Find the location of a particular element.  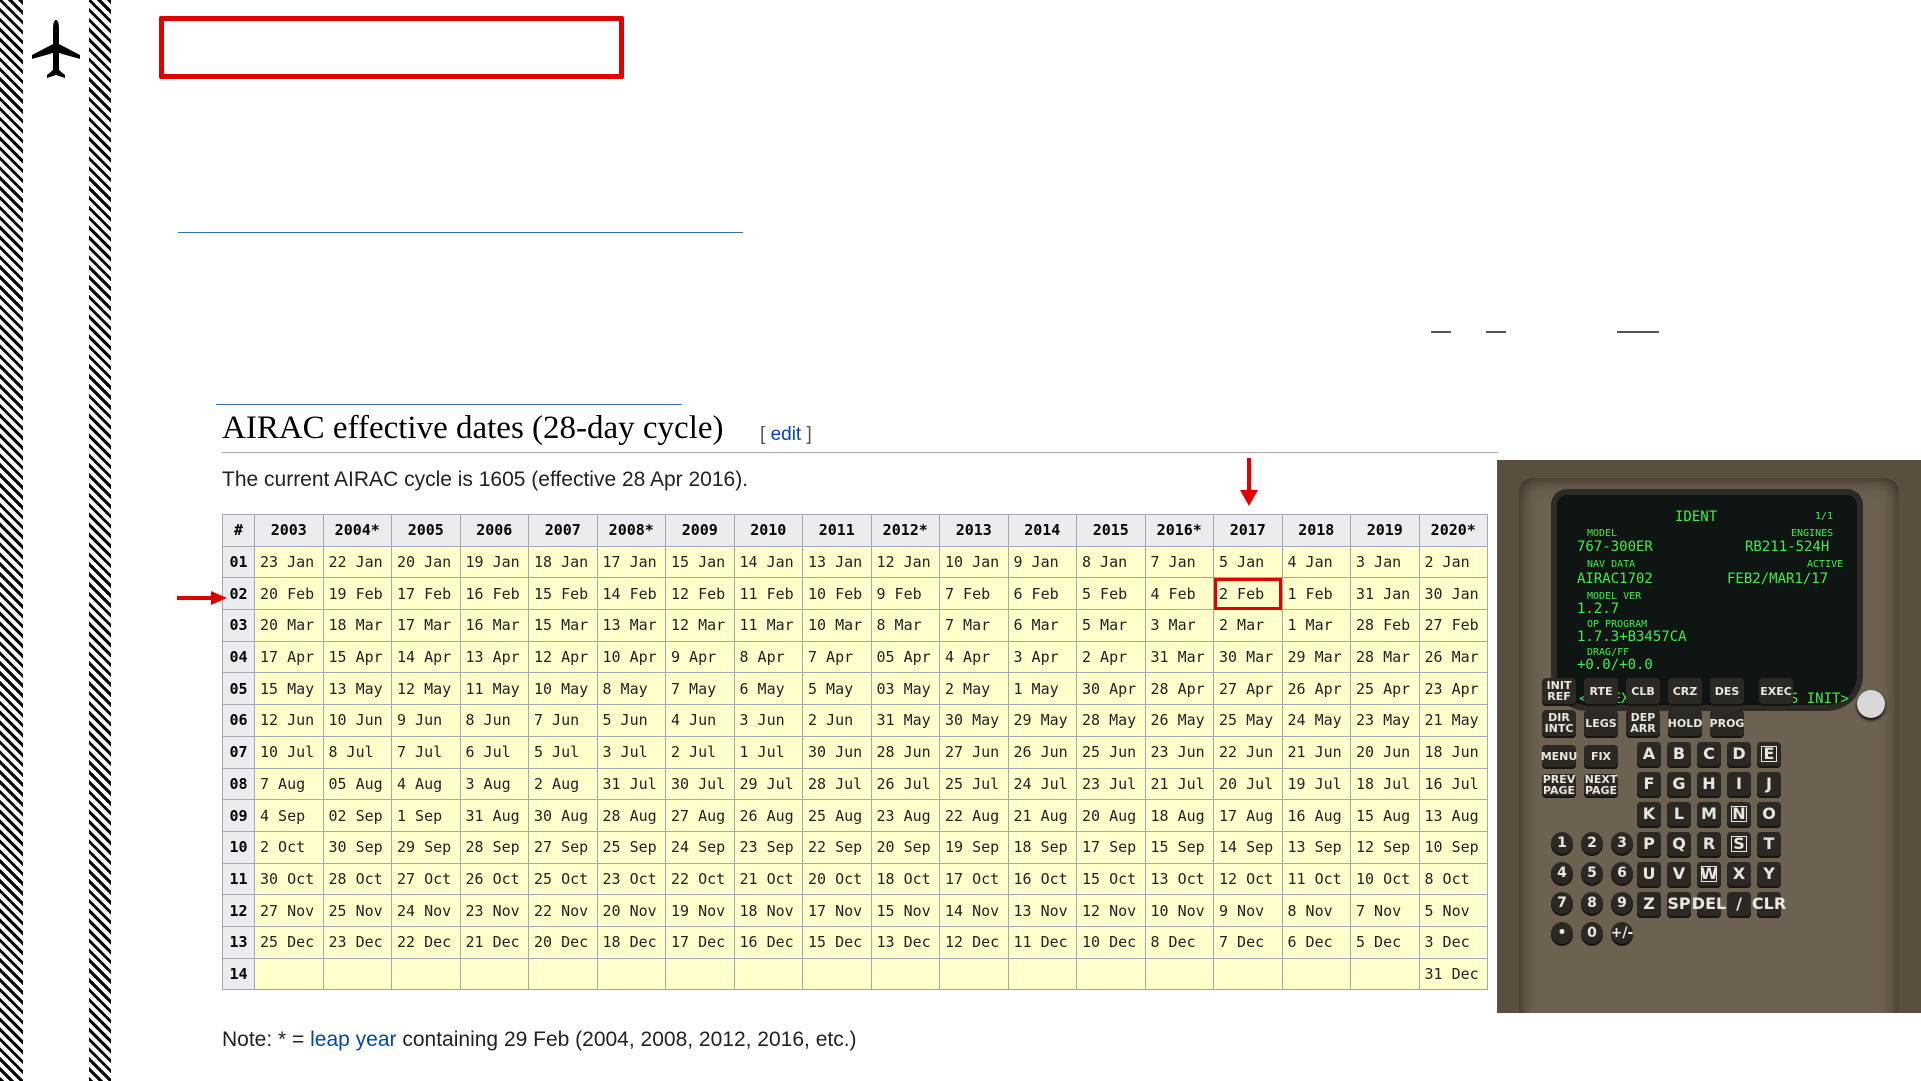

date-cell: 19 Feb is located at coordinates (357, 594).